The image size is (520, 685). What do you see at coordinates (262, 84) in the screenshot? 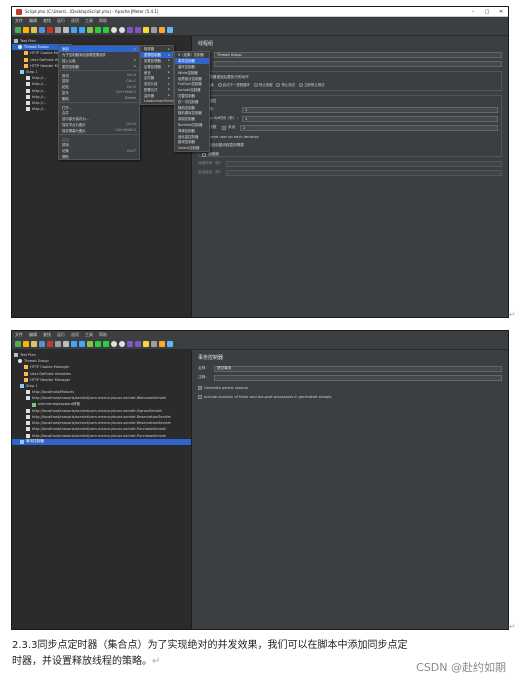
I see `radio-stop-thread: 停止线程` at bounding box center [262, 84].